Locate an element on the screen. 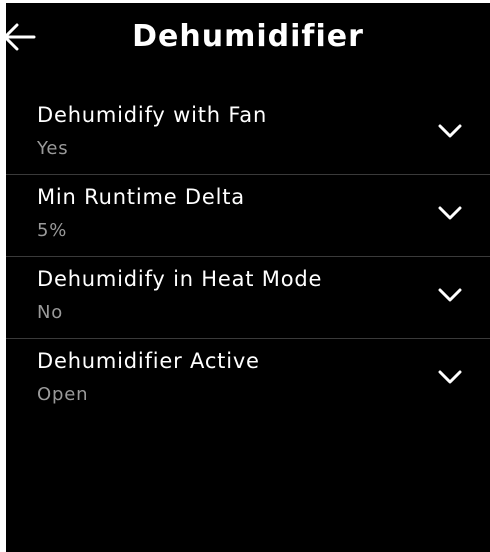 The image size is (490, 552). setting-value: No is located at coordinates (50, 312).